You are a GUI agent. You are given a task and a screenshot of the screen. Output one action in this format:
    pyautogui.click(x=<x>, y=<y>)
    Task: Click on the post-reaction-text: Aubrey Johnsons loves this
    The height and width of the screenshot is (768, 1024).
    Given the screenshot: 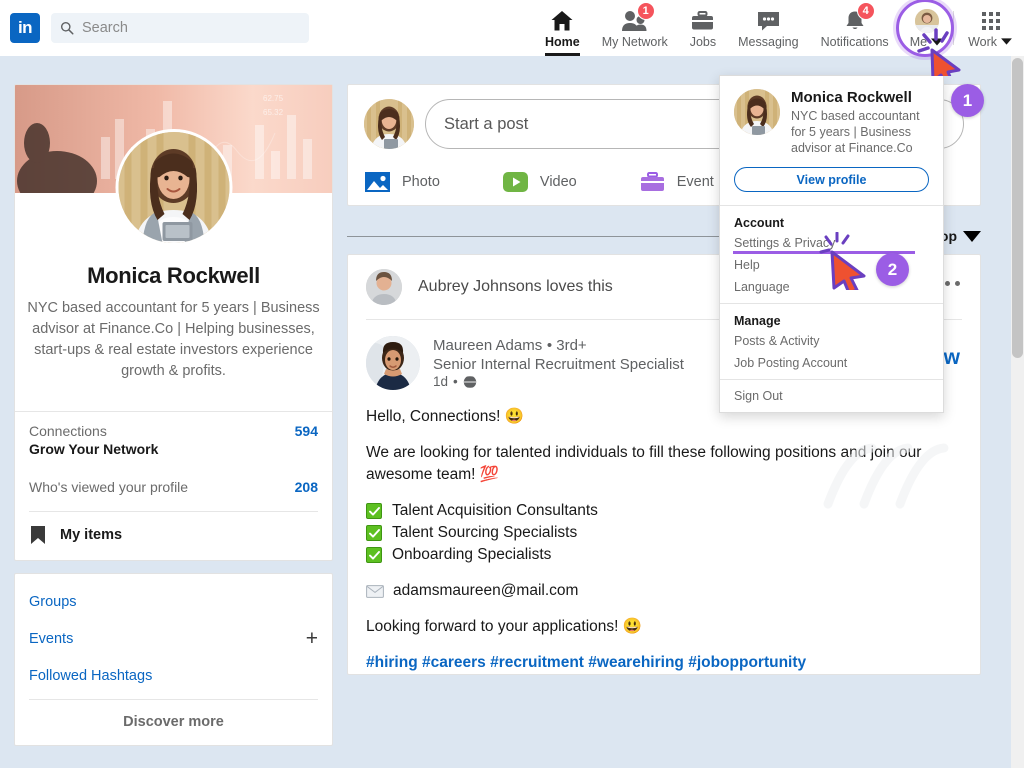 What is the action you would take?
    pyautogui.click(x=515, y=286)
    